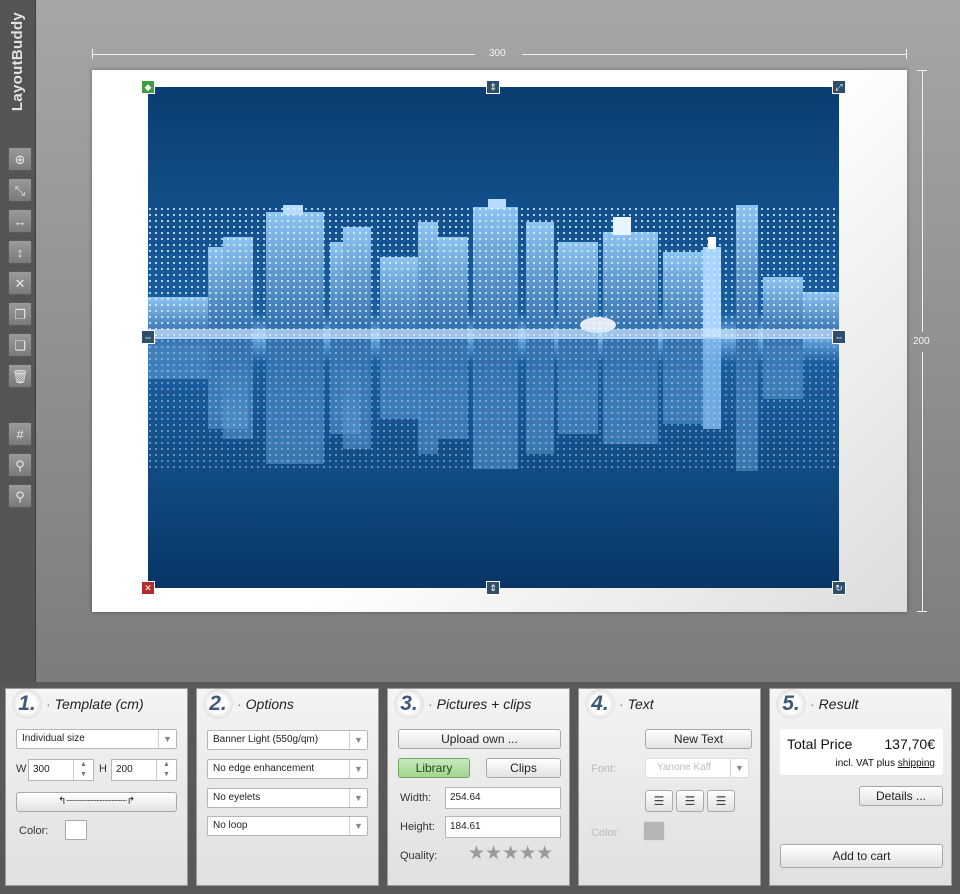 The width and height of the screenshot is (960, 894). I want to click on ruler-height-label: 200, so click(921, 341).